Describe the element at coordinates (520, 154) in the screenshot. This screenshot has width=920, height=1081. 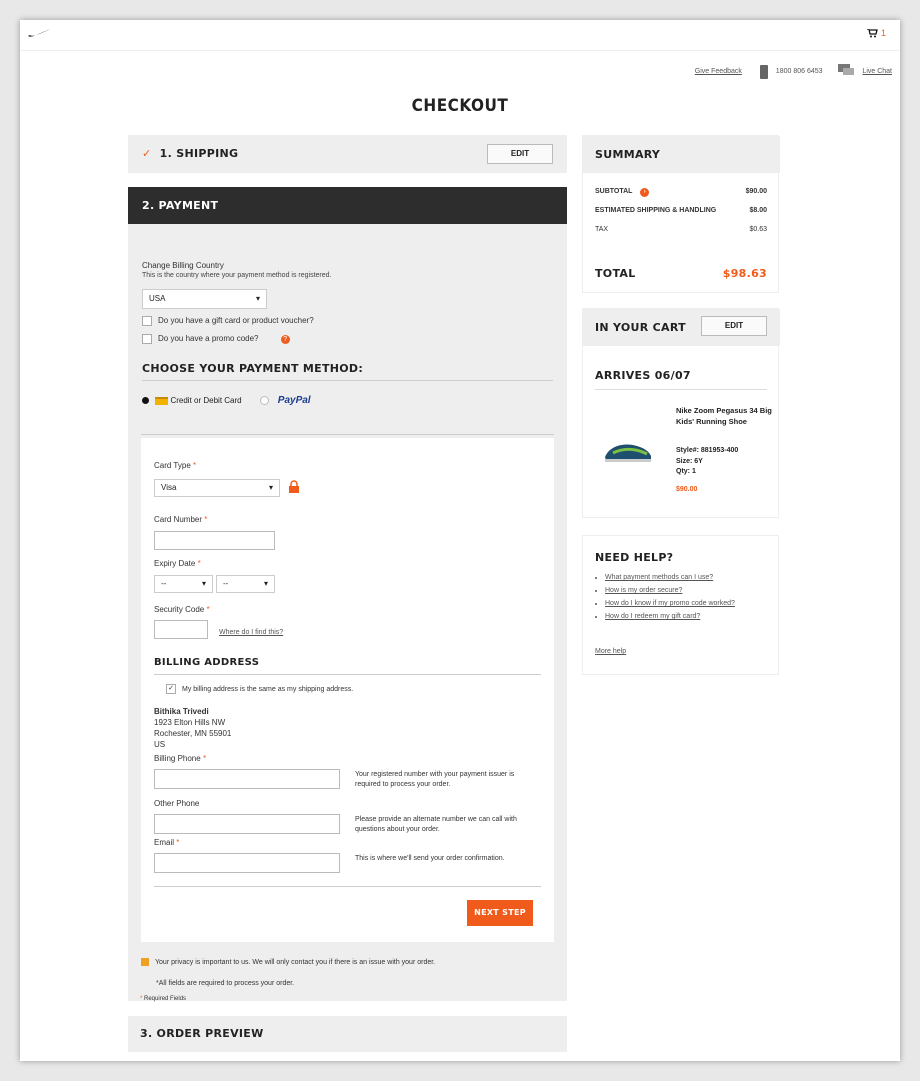
I see `shipping-edit-button: EDIT` at that location.